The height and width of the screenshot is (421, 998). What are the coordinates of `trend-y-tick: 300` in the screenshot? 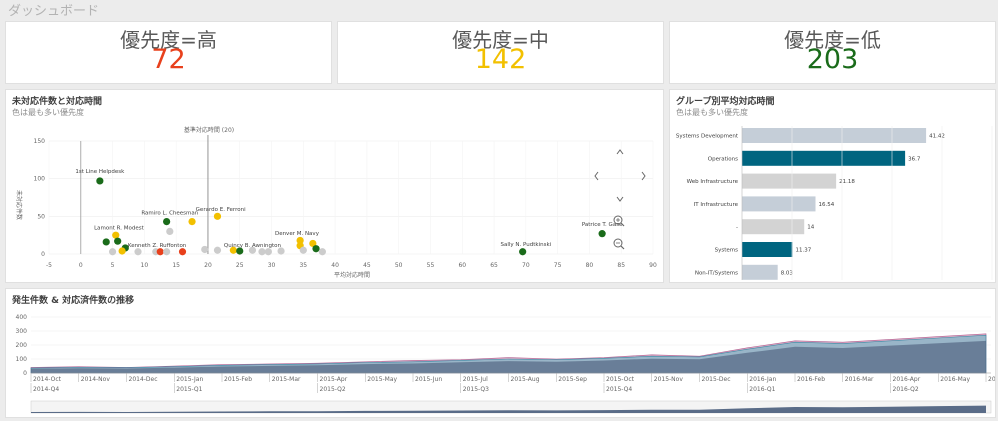 It's located at (22, 331).